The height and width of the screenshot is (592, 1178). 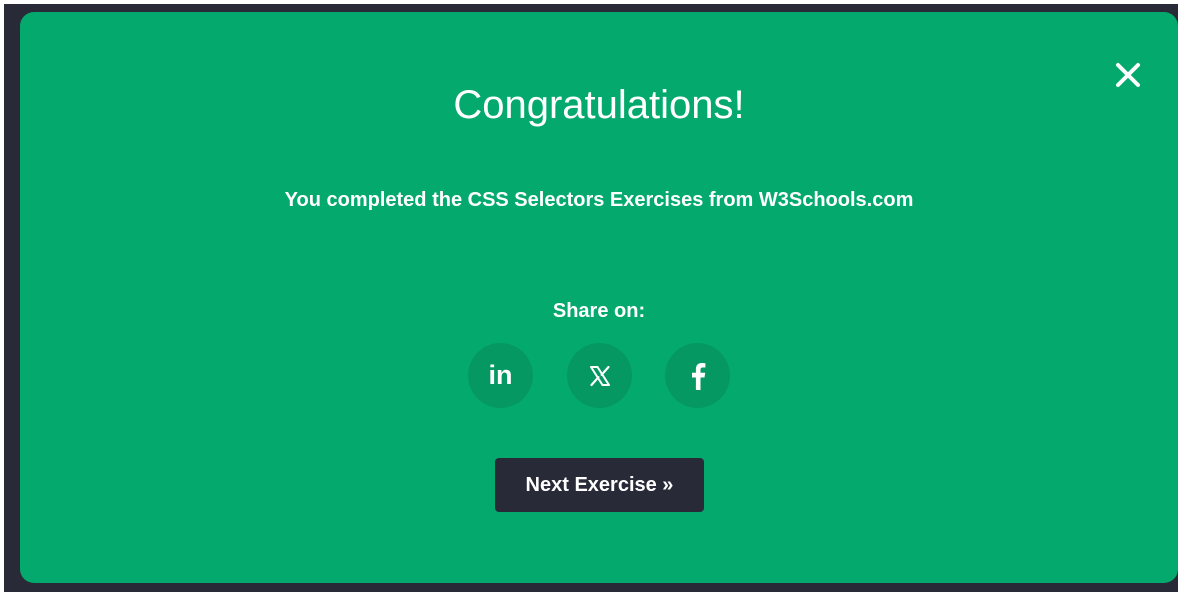 What do you see at coordinates (599, 311) in the screenshot?
I see `share-label: Share on:` at bounding box center [599, 311].